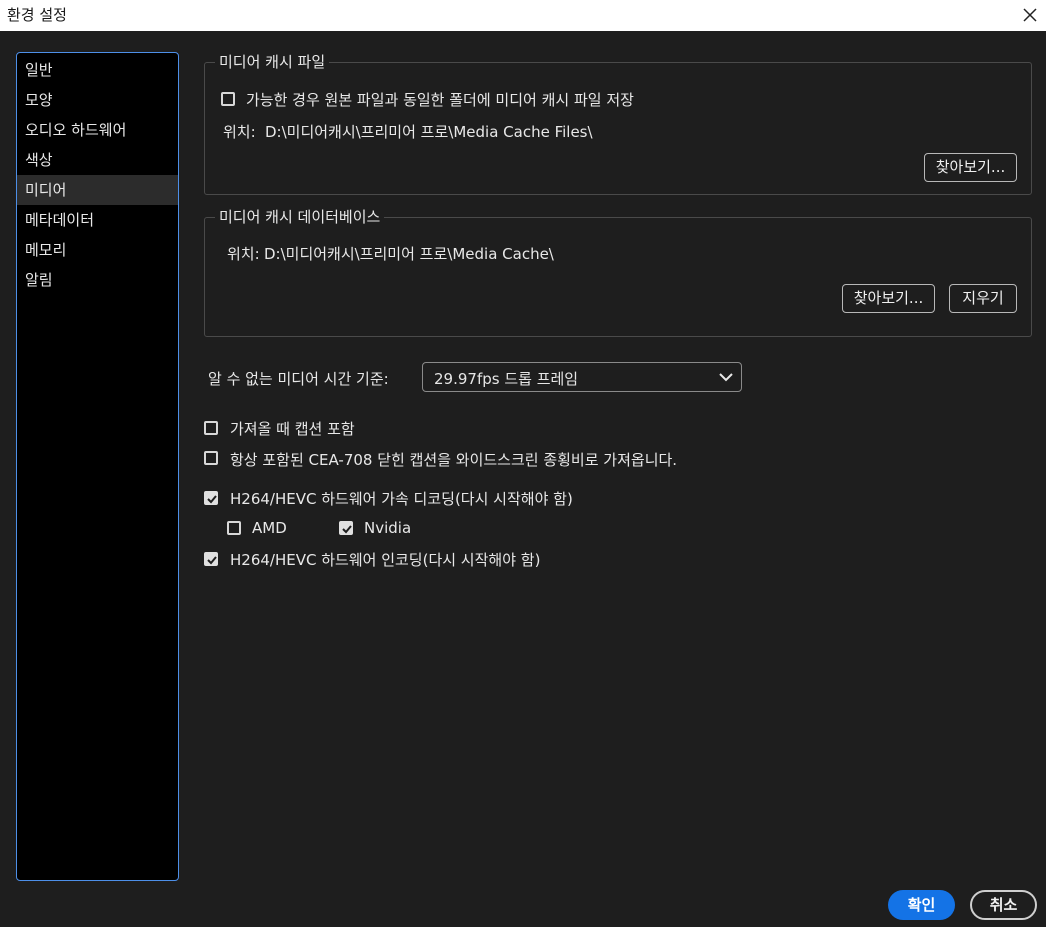 The image size is (1046, 927). Describe the element at coordinates (234, 528) in the screenshot. I see `amd-checkbox` at that location.